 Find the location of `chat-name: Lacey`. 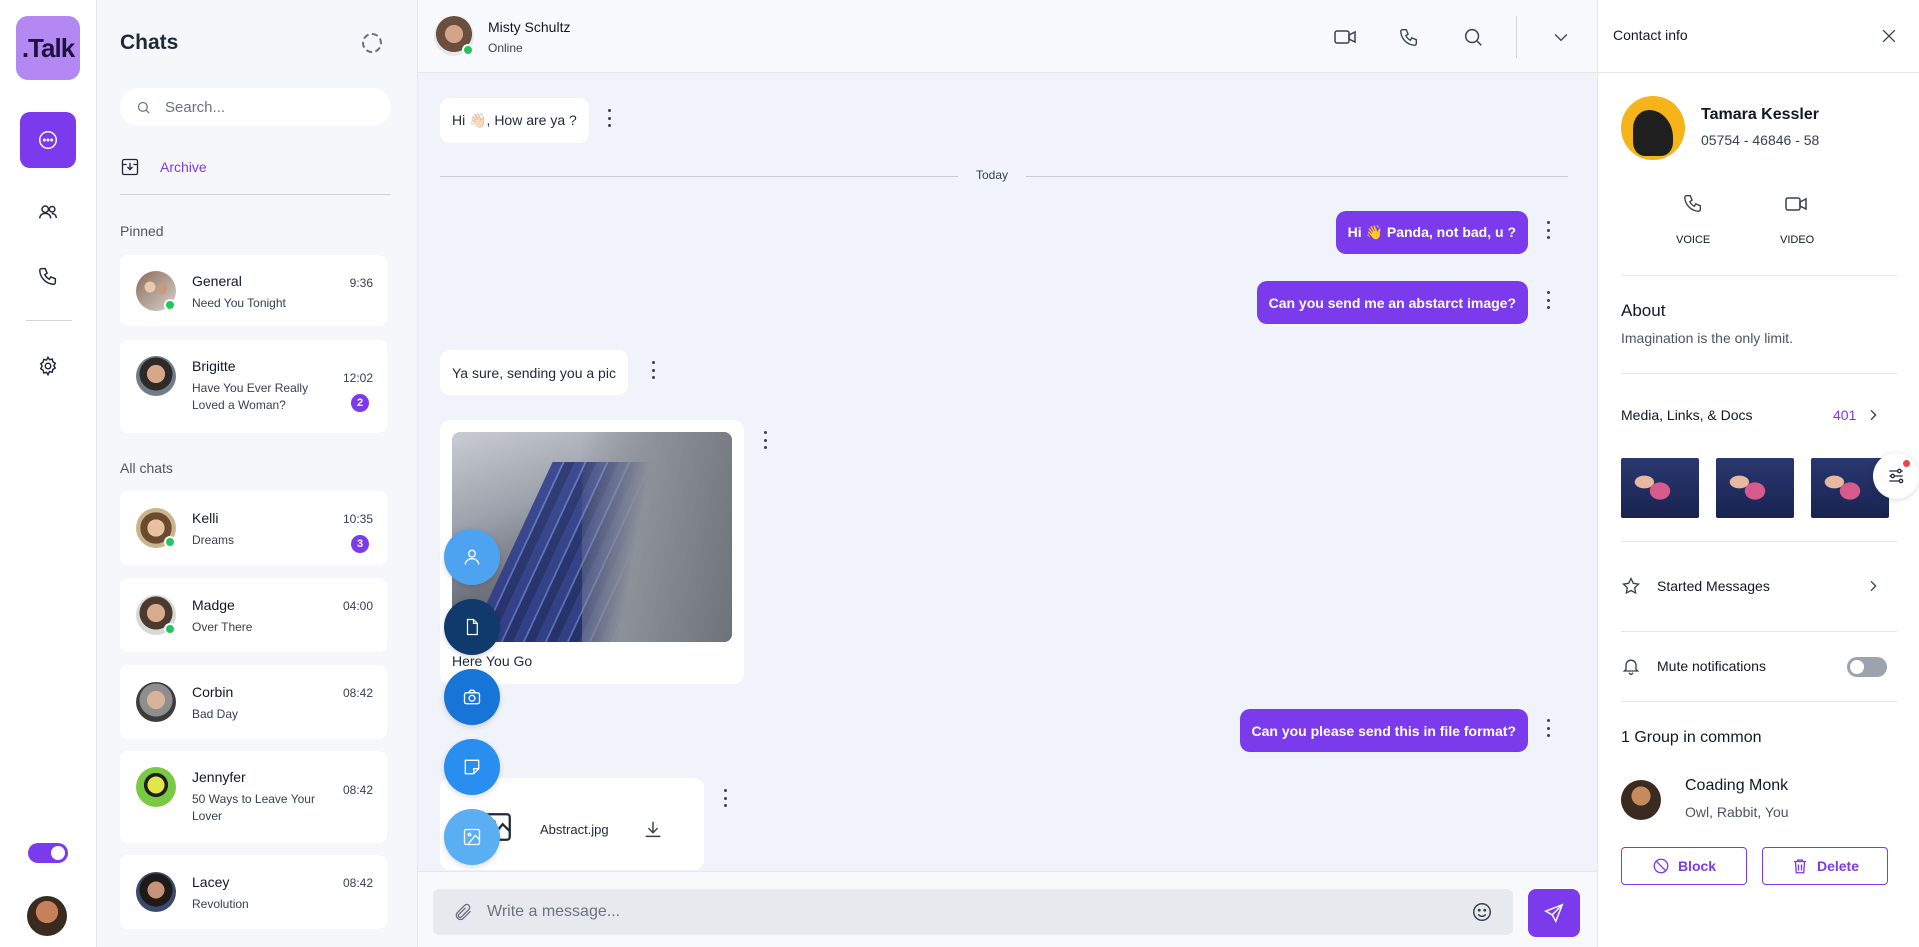

chat-name: Lacey is located at coordinates (211, 882).